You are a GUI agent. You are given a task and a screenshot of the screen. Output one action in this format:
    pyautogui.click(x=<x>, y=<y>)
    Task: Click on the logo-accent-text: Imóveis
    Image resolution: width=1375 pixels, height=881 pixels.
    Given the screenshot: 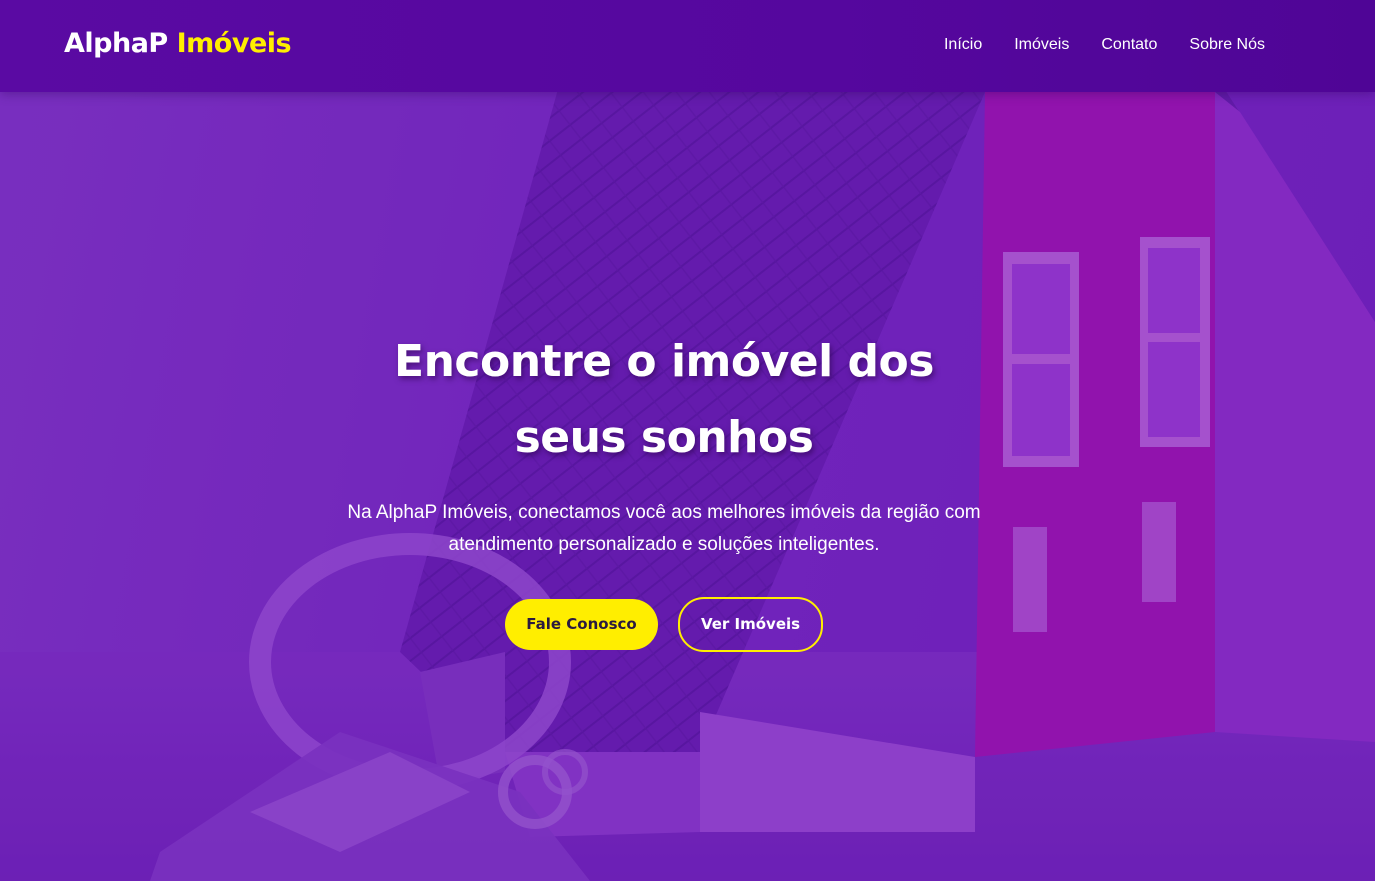 What is the action you would take?
    pyautogui.click(x=234, y=43)
    